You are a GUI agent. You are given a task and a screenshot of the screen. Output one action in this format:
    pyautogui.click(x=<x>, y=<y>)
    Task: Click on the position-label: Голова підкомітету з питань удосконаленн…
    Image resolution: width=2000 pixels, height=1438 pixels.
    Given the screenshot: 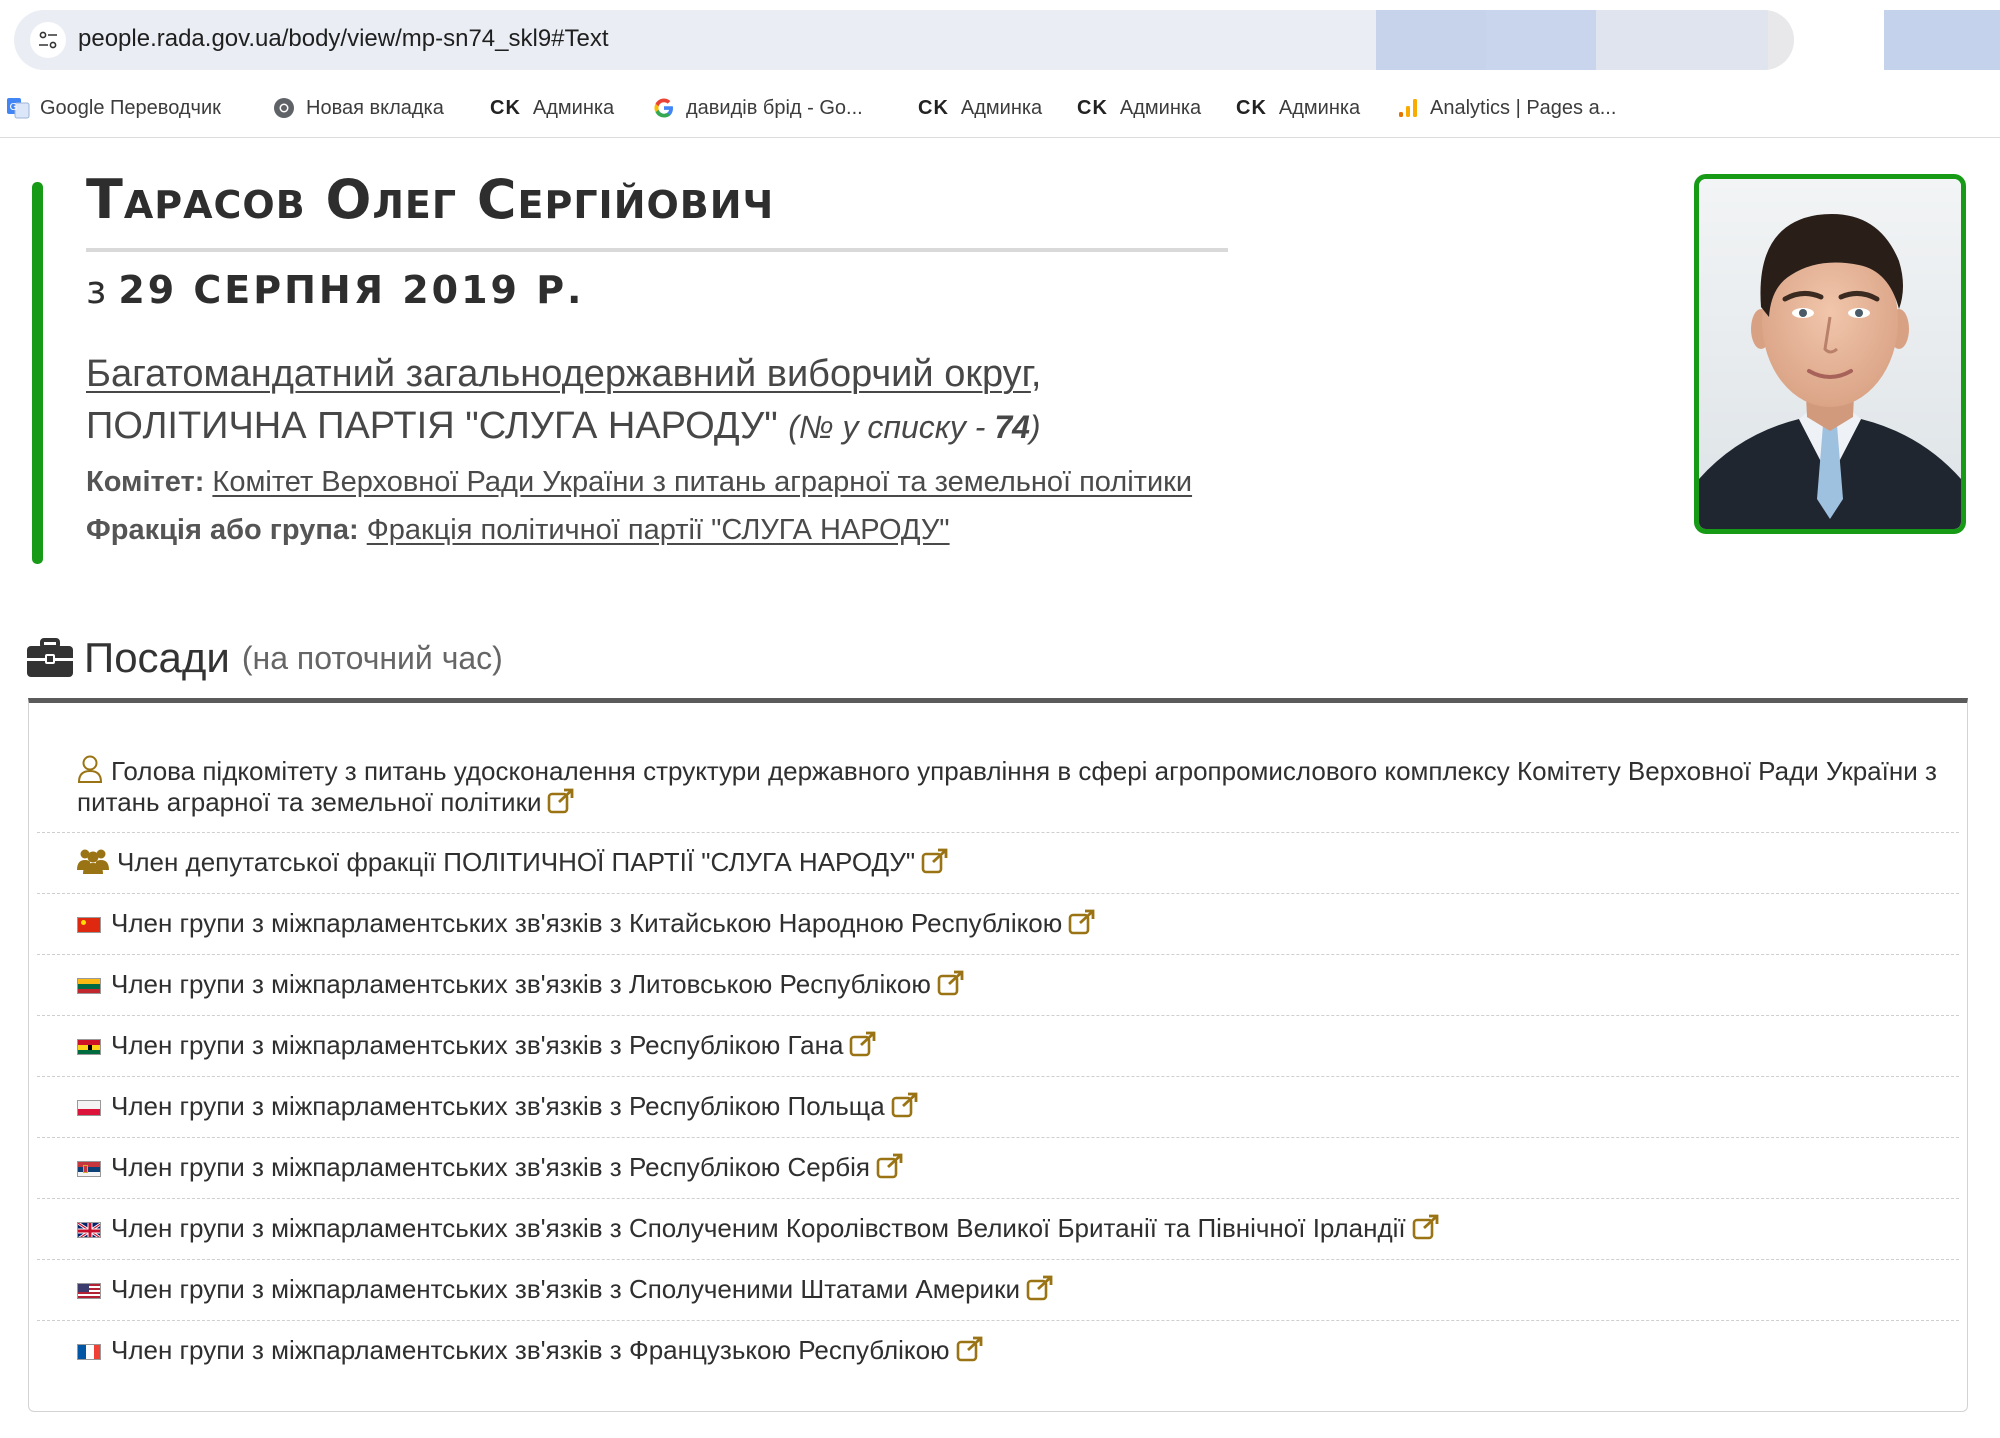 What is the action you would take?
    pyautogui.click(x=1007, y=786)
    